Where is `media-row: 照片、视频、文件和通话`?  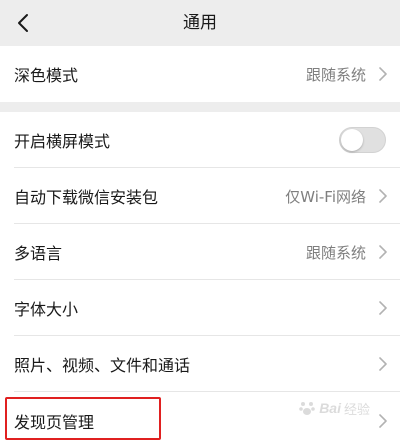 media-row: 照片、视频、文件和通话 is located at coordinates (200, 364).